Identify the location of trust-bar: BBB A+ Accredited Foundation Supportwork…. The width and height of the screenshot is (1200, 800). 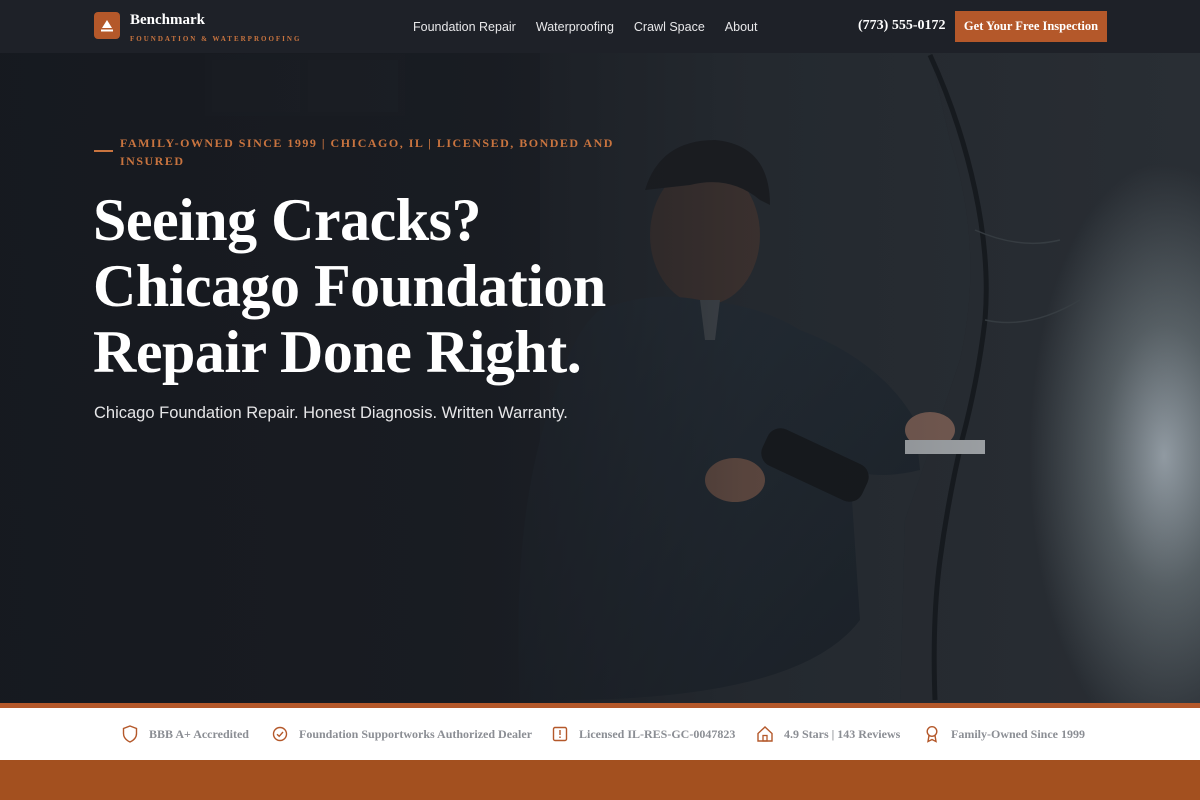
(600, 734).